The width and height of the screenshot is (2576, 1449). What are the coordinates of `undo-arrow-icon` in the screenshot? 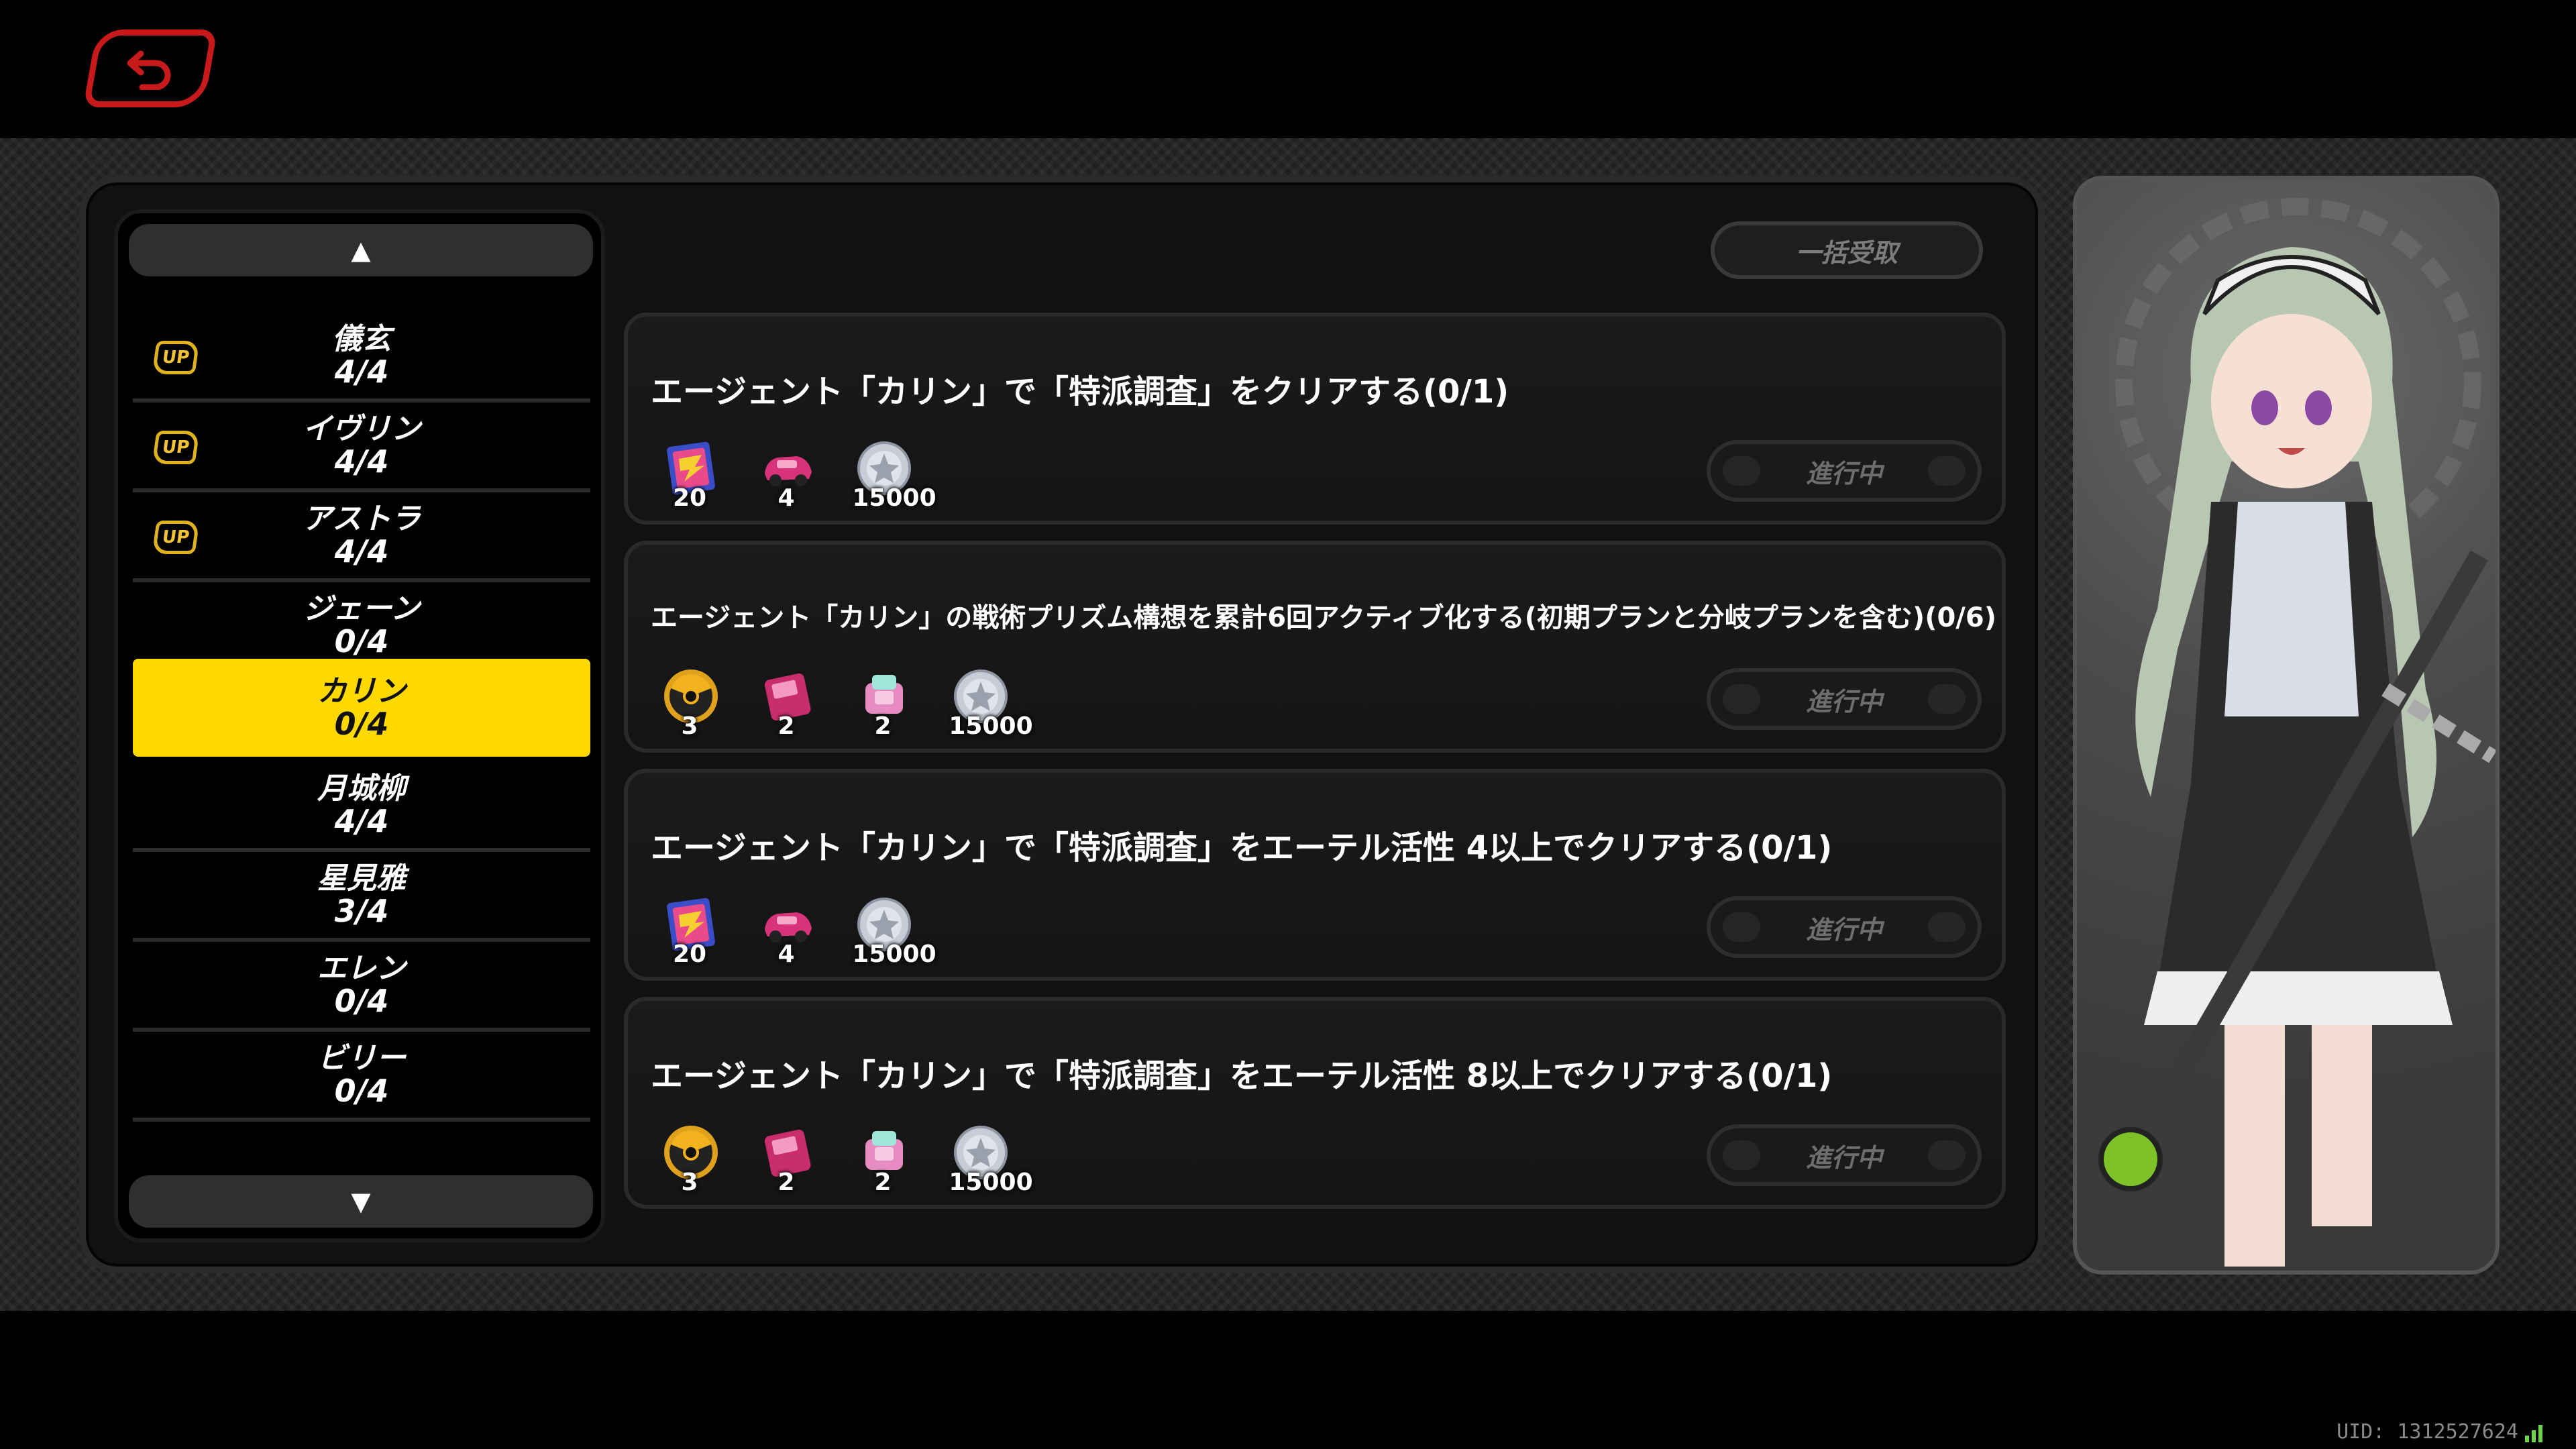 It's located at (149, 70).